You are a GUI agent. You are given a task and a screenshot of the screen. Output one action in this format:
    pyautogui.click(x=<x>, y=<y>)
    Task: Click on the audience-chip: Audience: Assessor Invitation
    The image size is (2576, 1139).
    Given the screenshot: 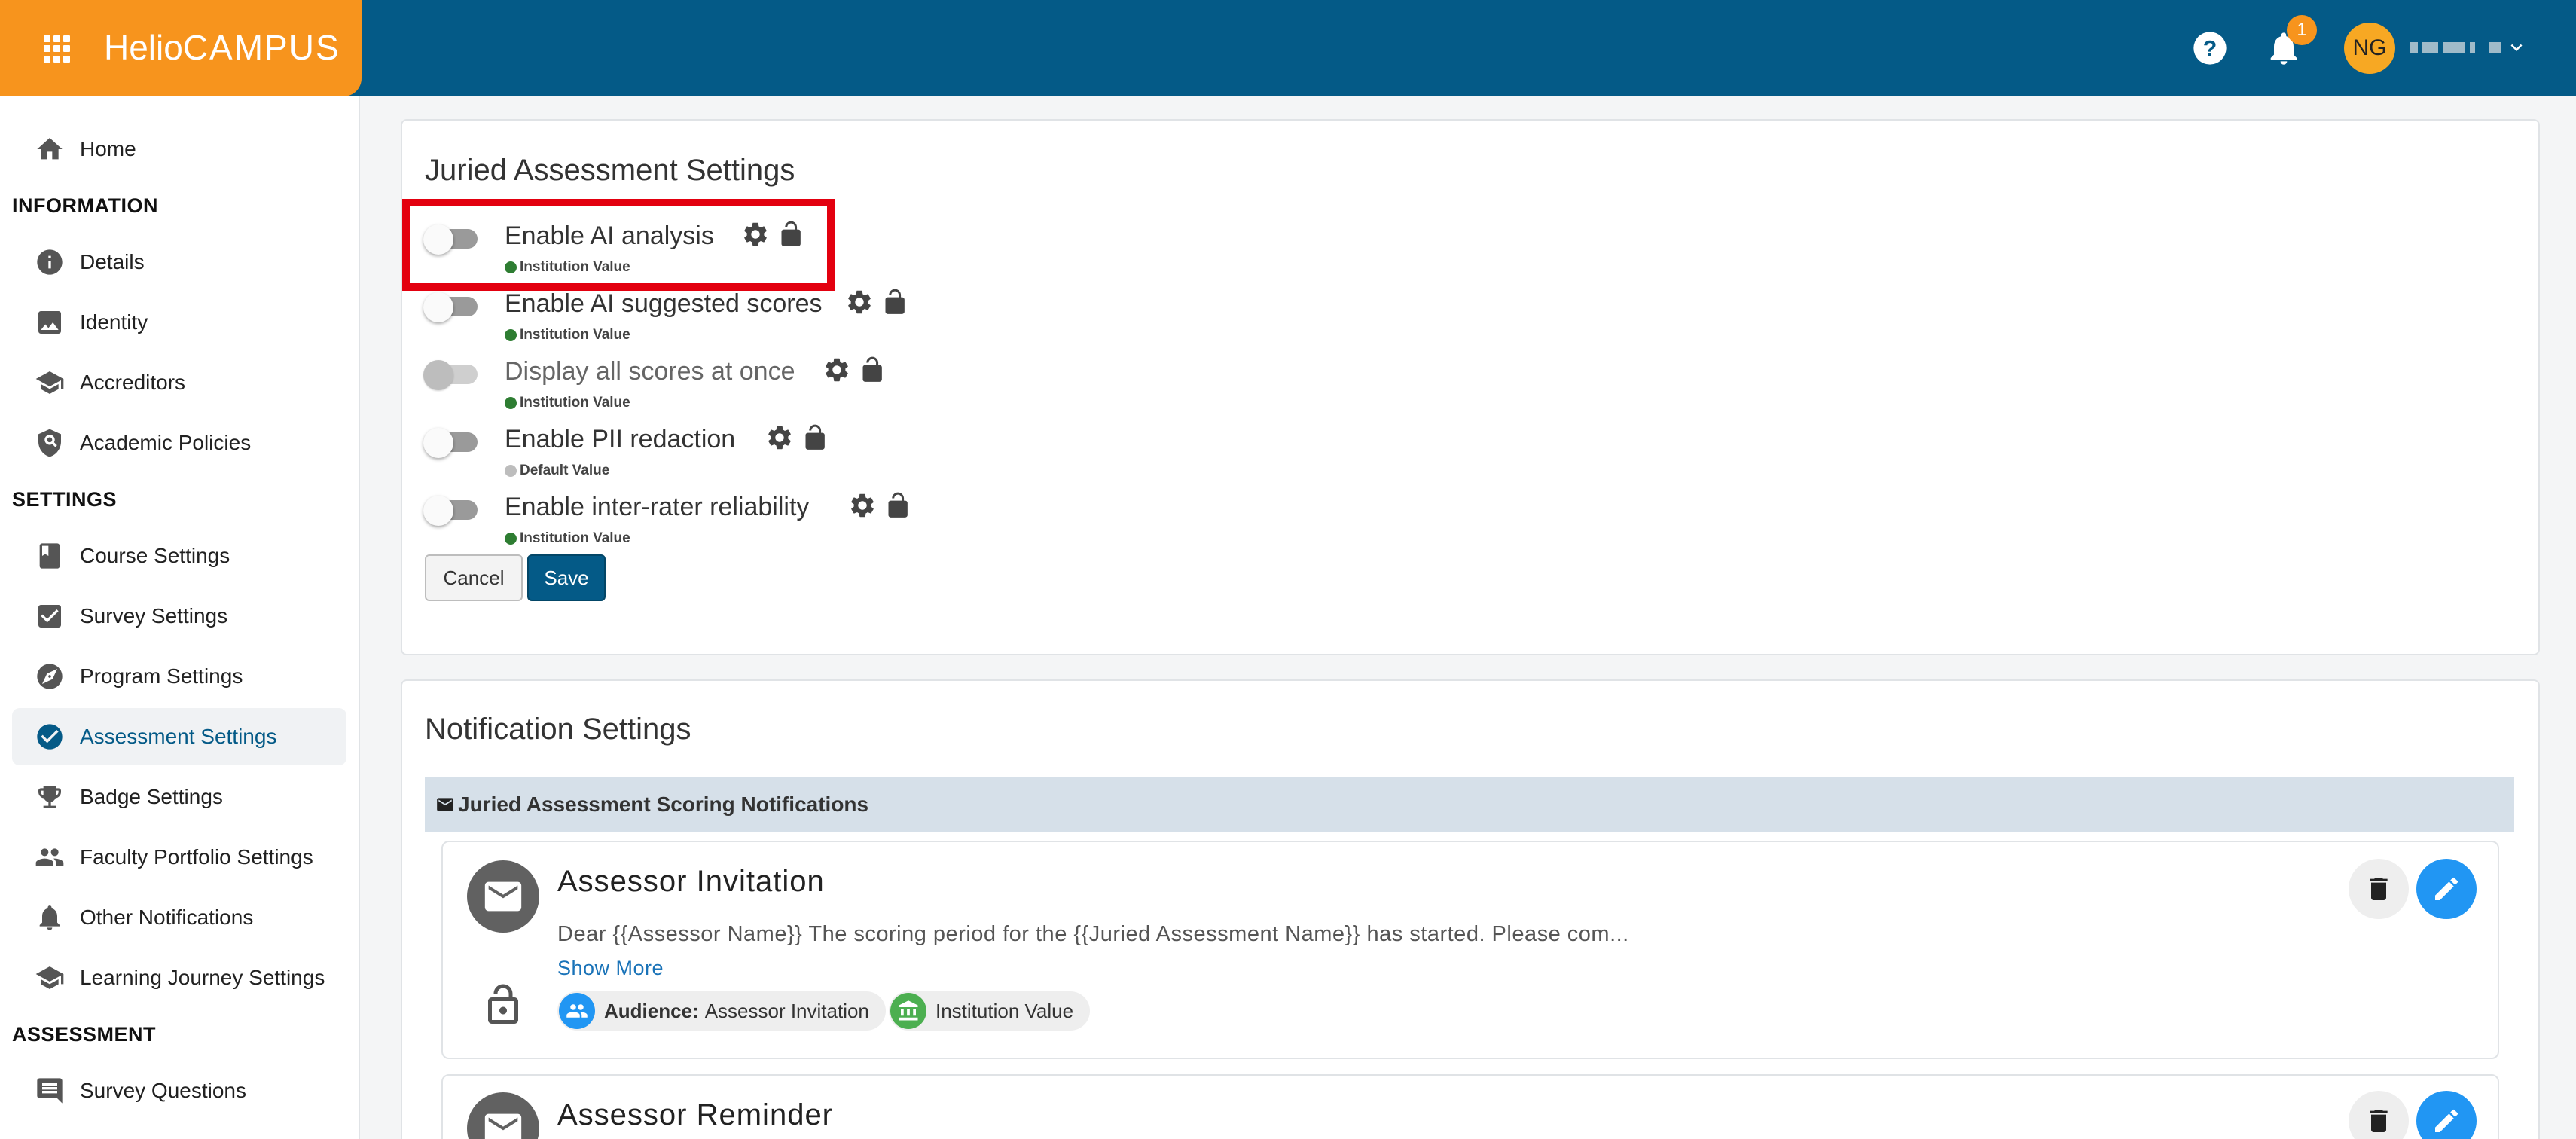 What is the action you would take?
    pyautogui.click(x=722, y=1011)
    